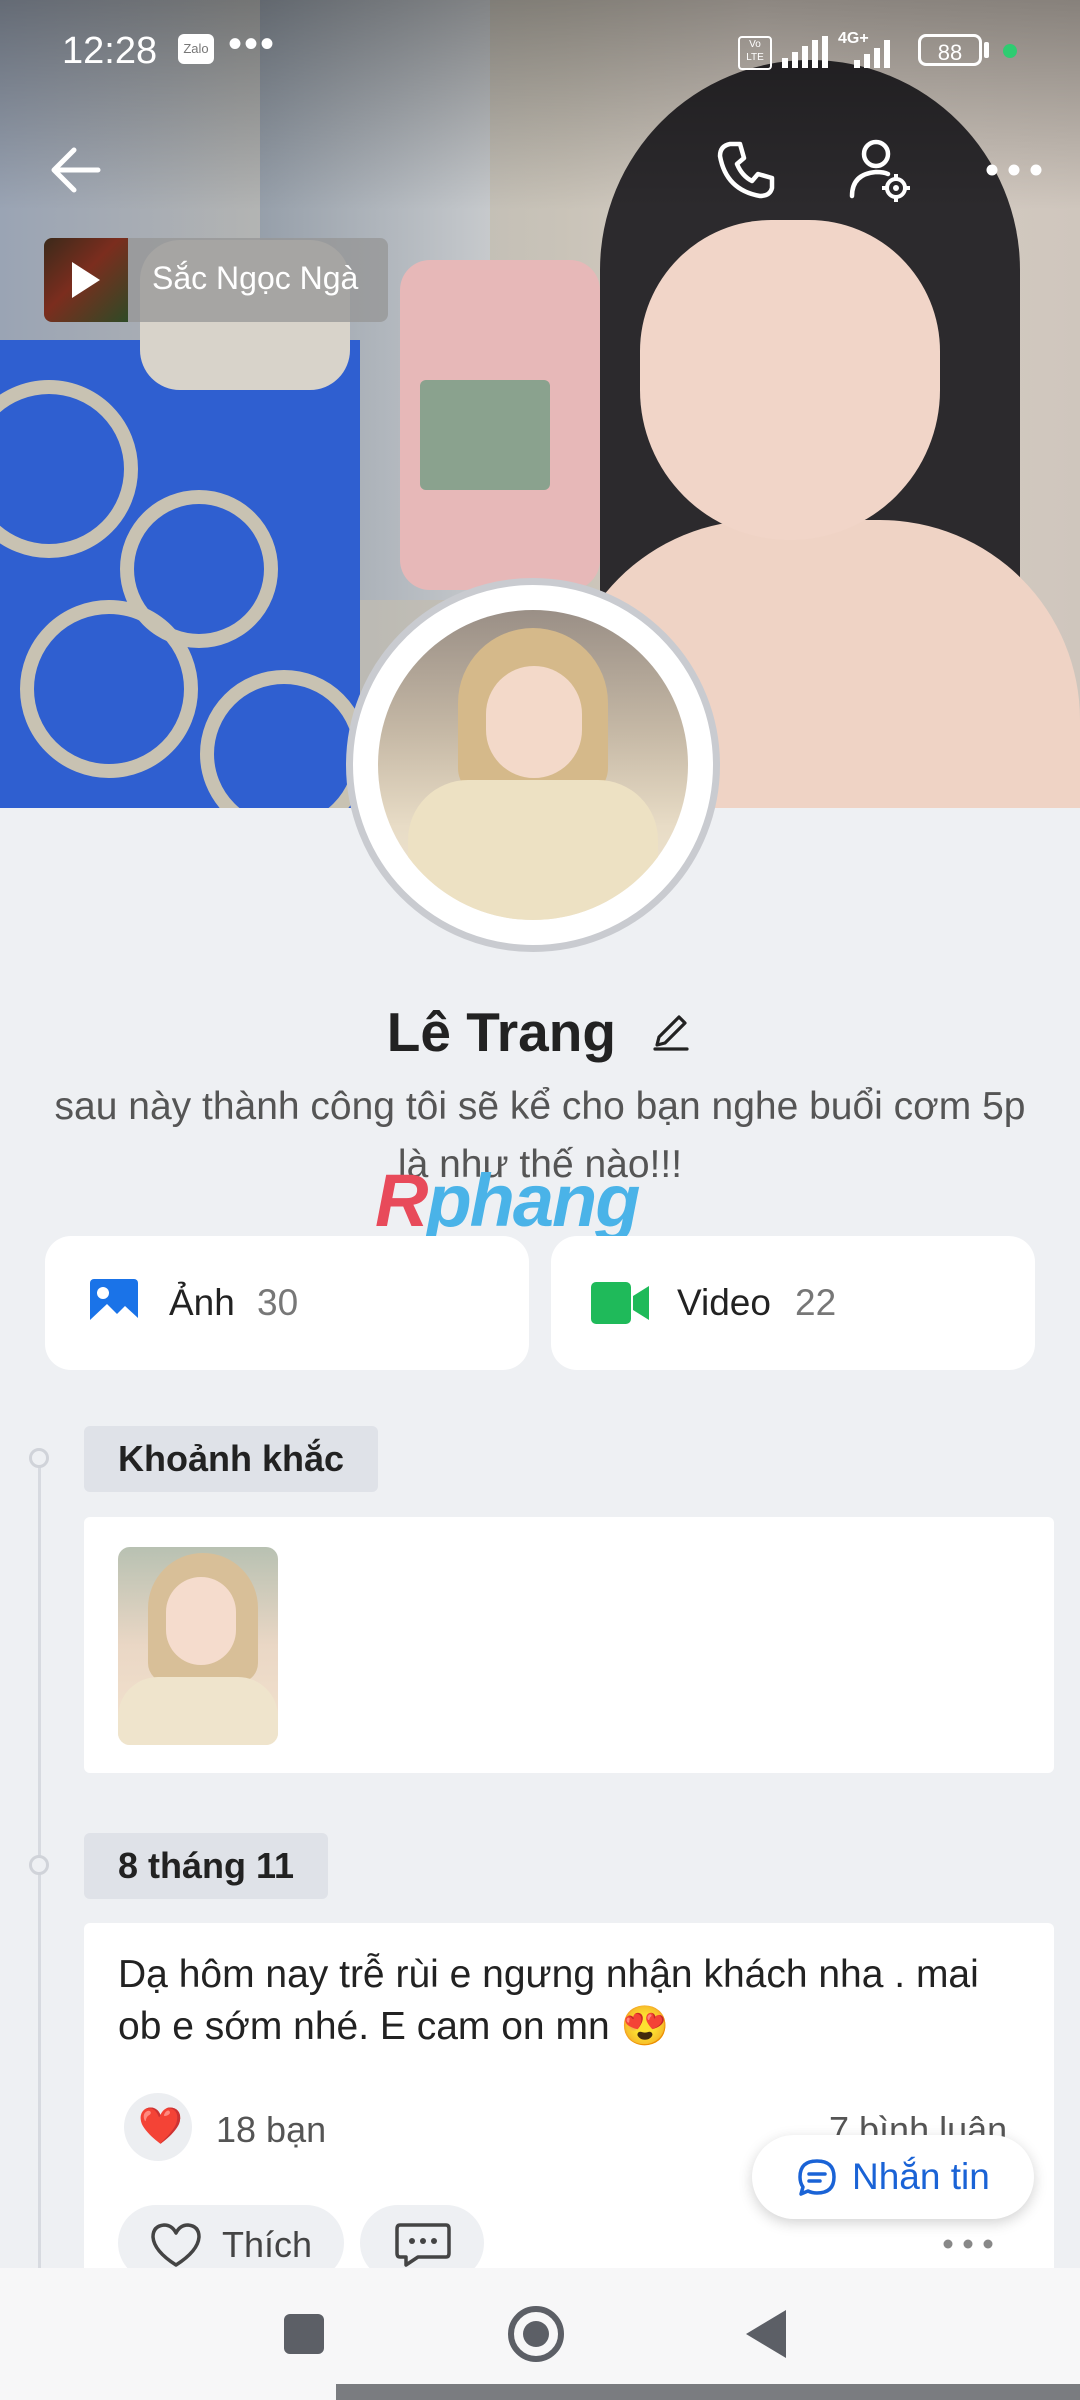  I want to click on phone-icon, so click(746, 170).